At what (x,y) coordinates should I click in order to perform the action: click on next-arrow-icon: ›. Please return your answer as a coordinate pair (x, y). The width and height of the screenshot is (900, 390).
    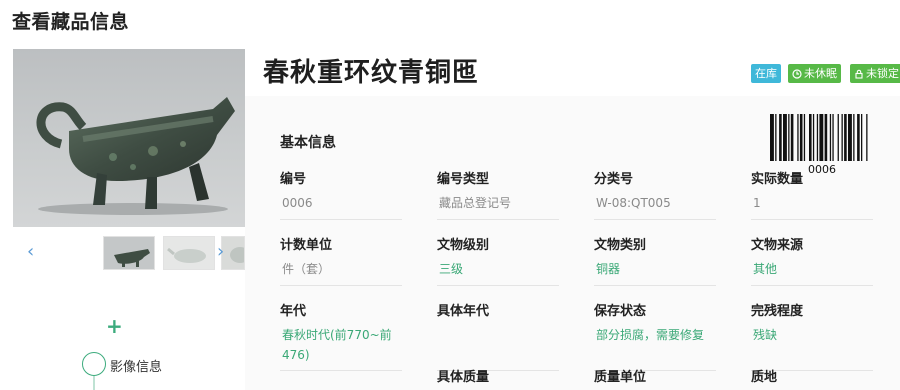
    Looking at the image, I should click on (220, 252).